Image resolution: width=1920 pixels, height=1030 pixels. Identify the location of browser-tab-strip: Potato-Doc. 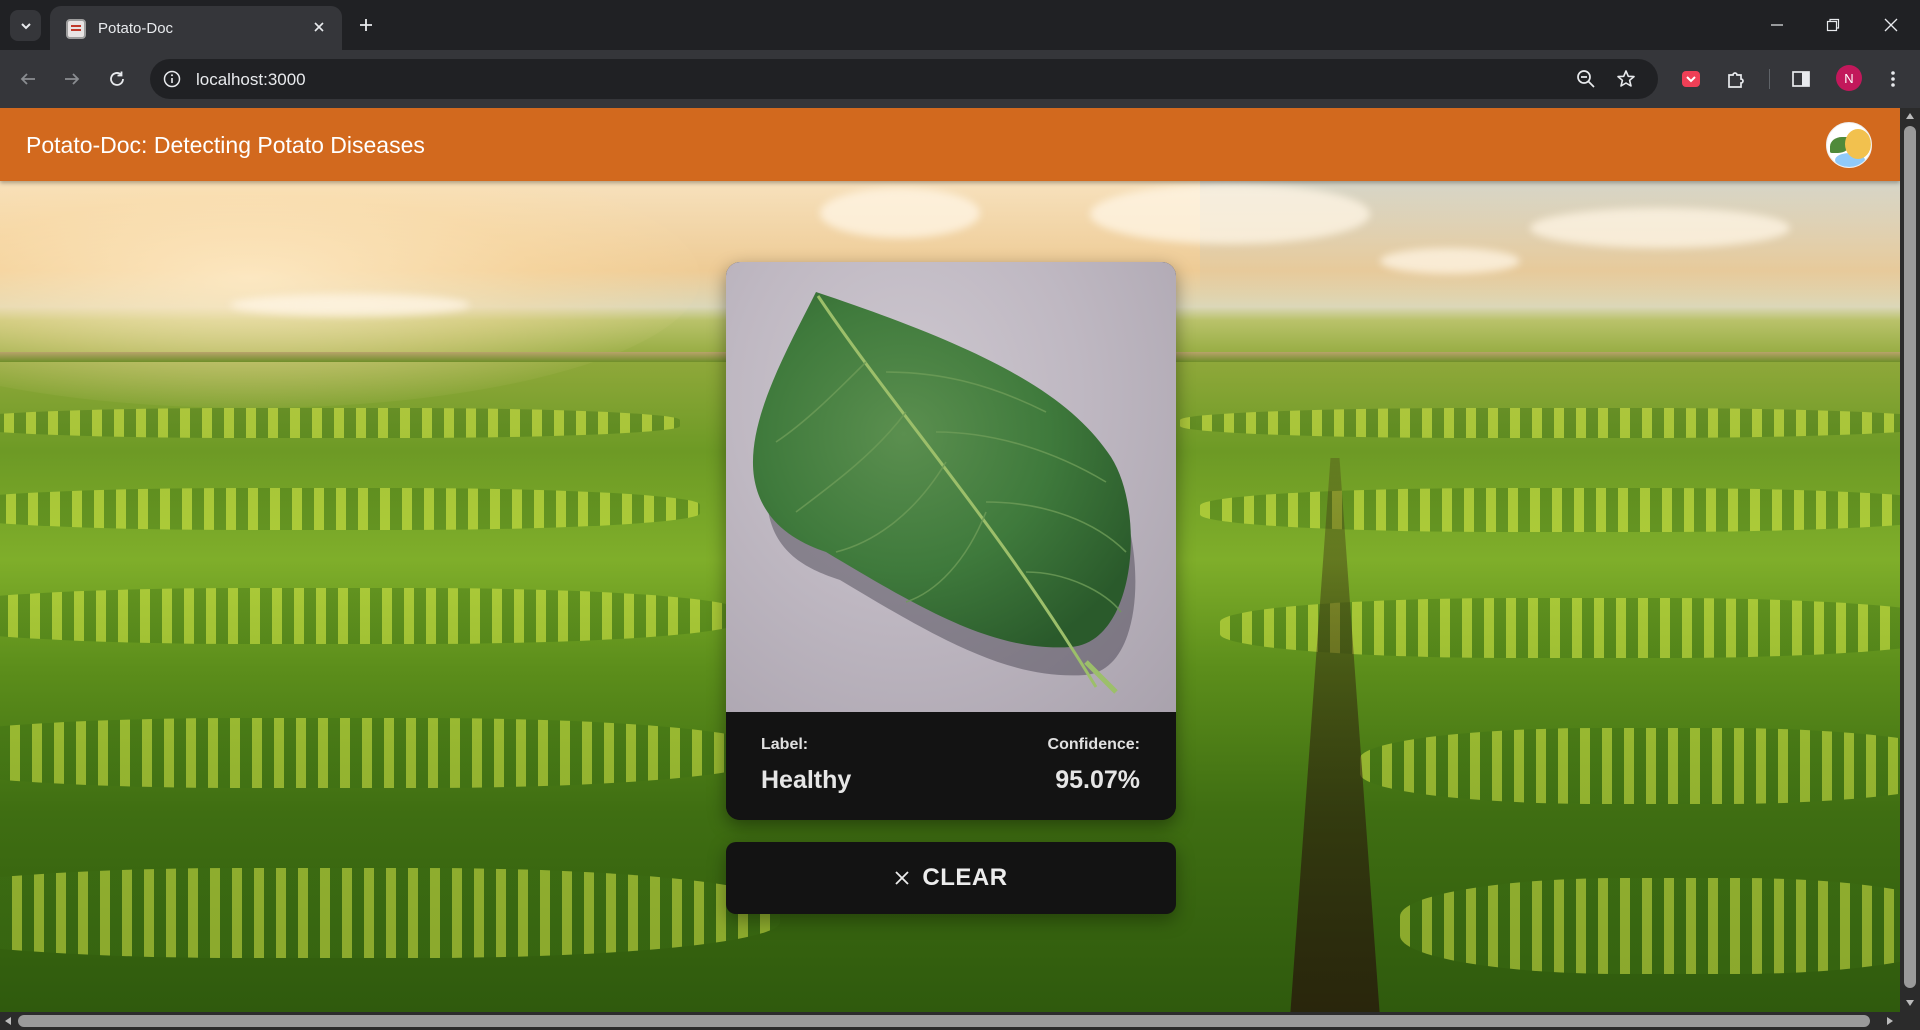
(960, 25).